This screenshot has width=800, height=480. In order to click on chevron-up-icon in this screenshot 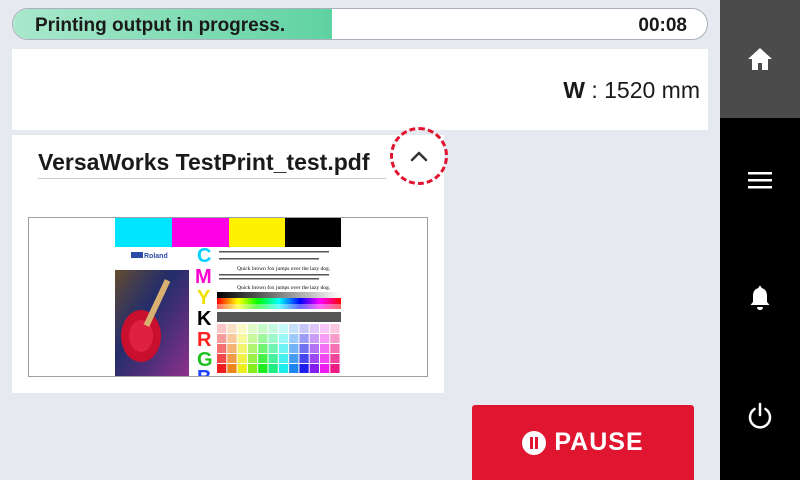, I will do `click(419, 156)`.